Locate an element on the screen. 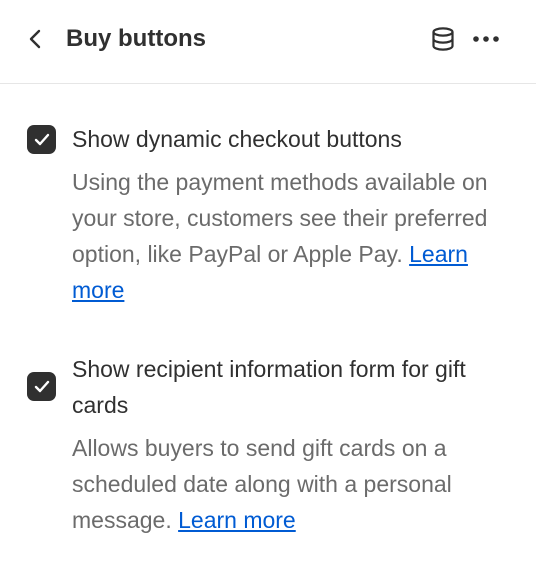 This screenshot has width=536, height=578. database-icon is located at coordinates (443, 39).